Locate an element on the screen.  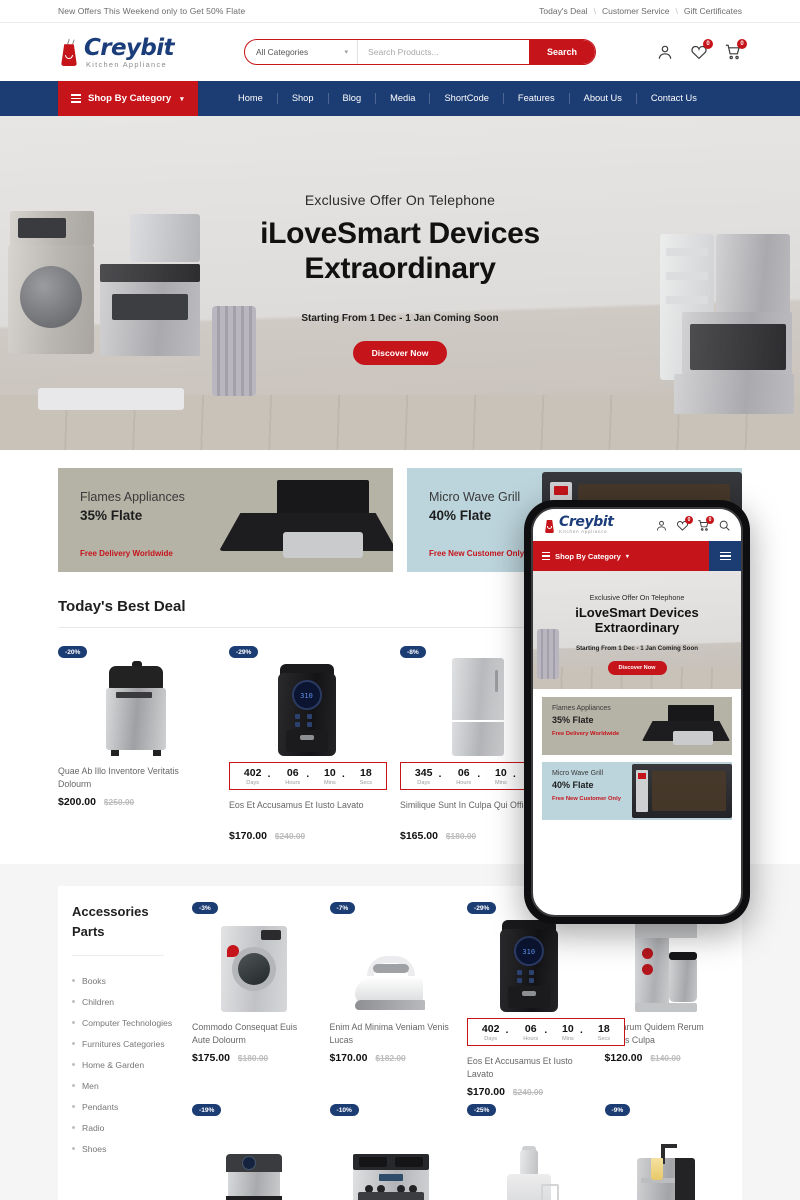
nav-item-media: Media is located at coordinates (402, 98).